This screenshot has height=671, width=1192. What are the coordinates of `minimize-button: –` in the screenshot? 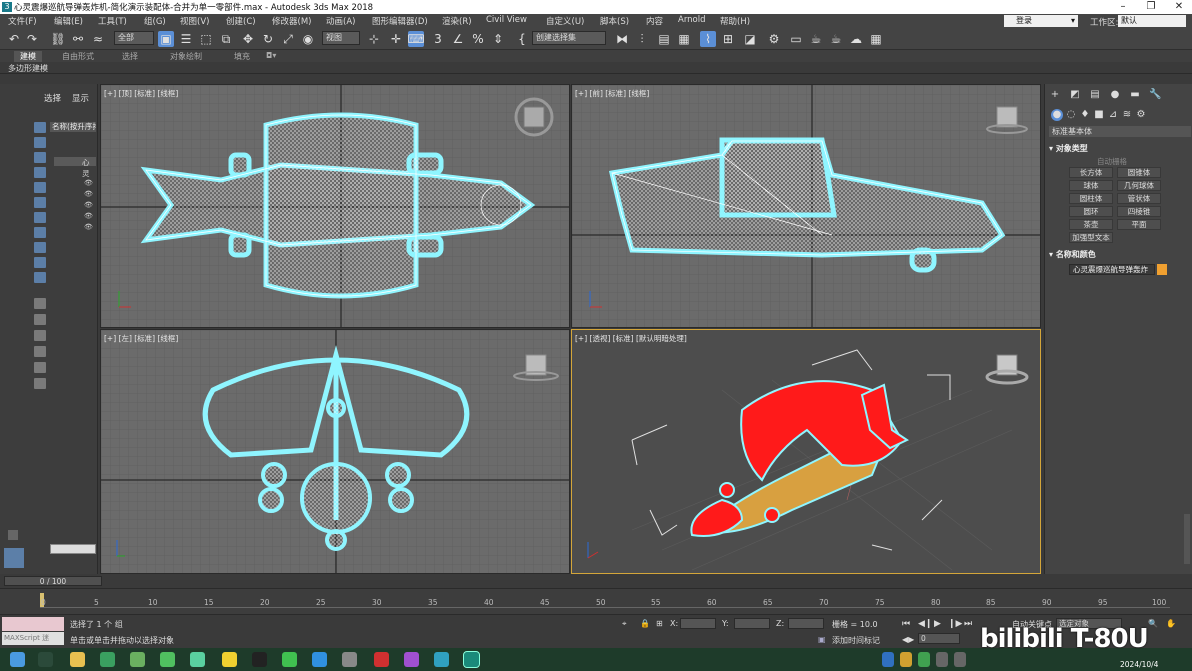 It's located at (1123, 7).